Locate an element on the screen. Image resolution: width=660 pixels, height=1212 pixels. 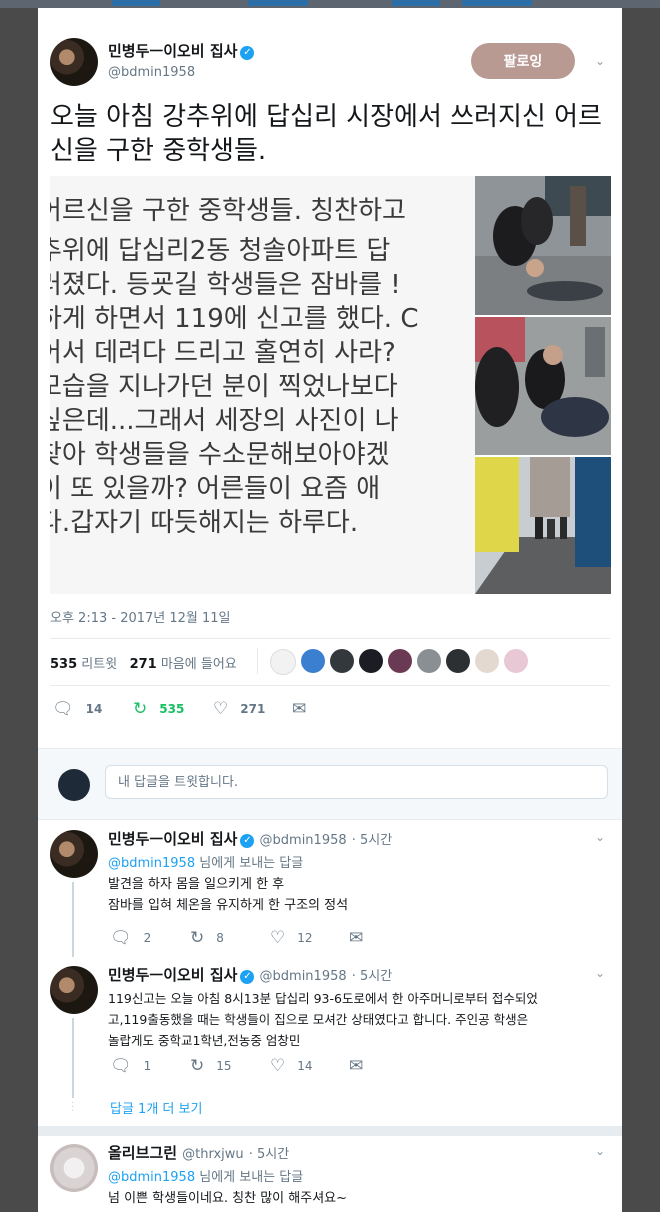
retweet-action: ↻ 535 is located at coordinates (158, 709).